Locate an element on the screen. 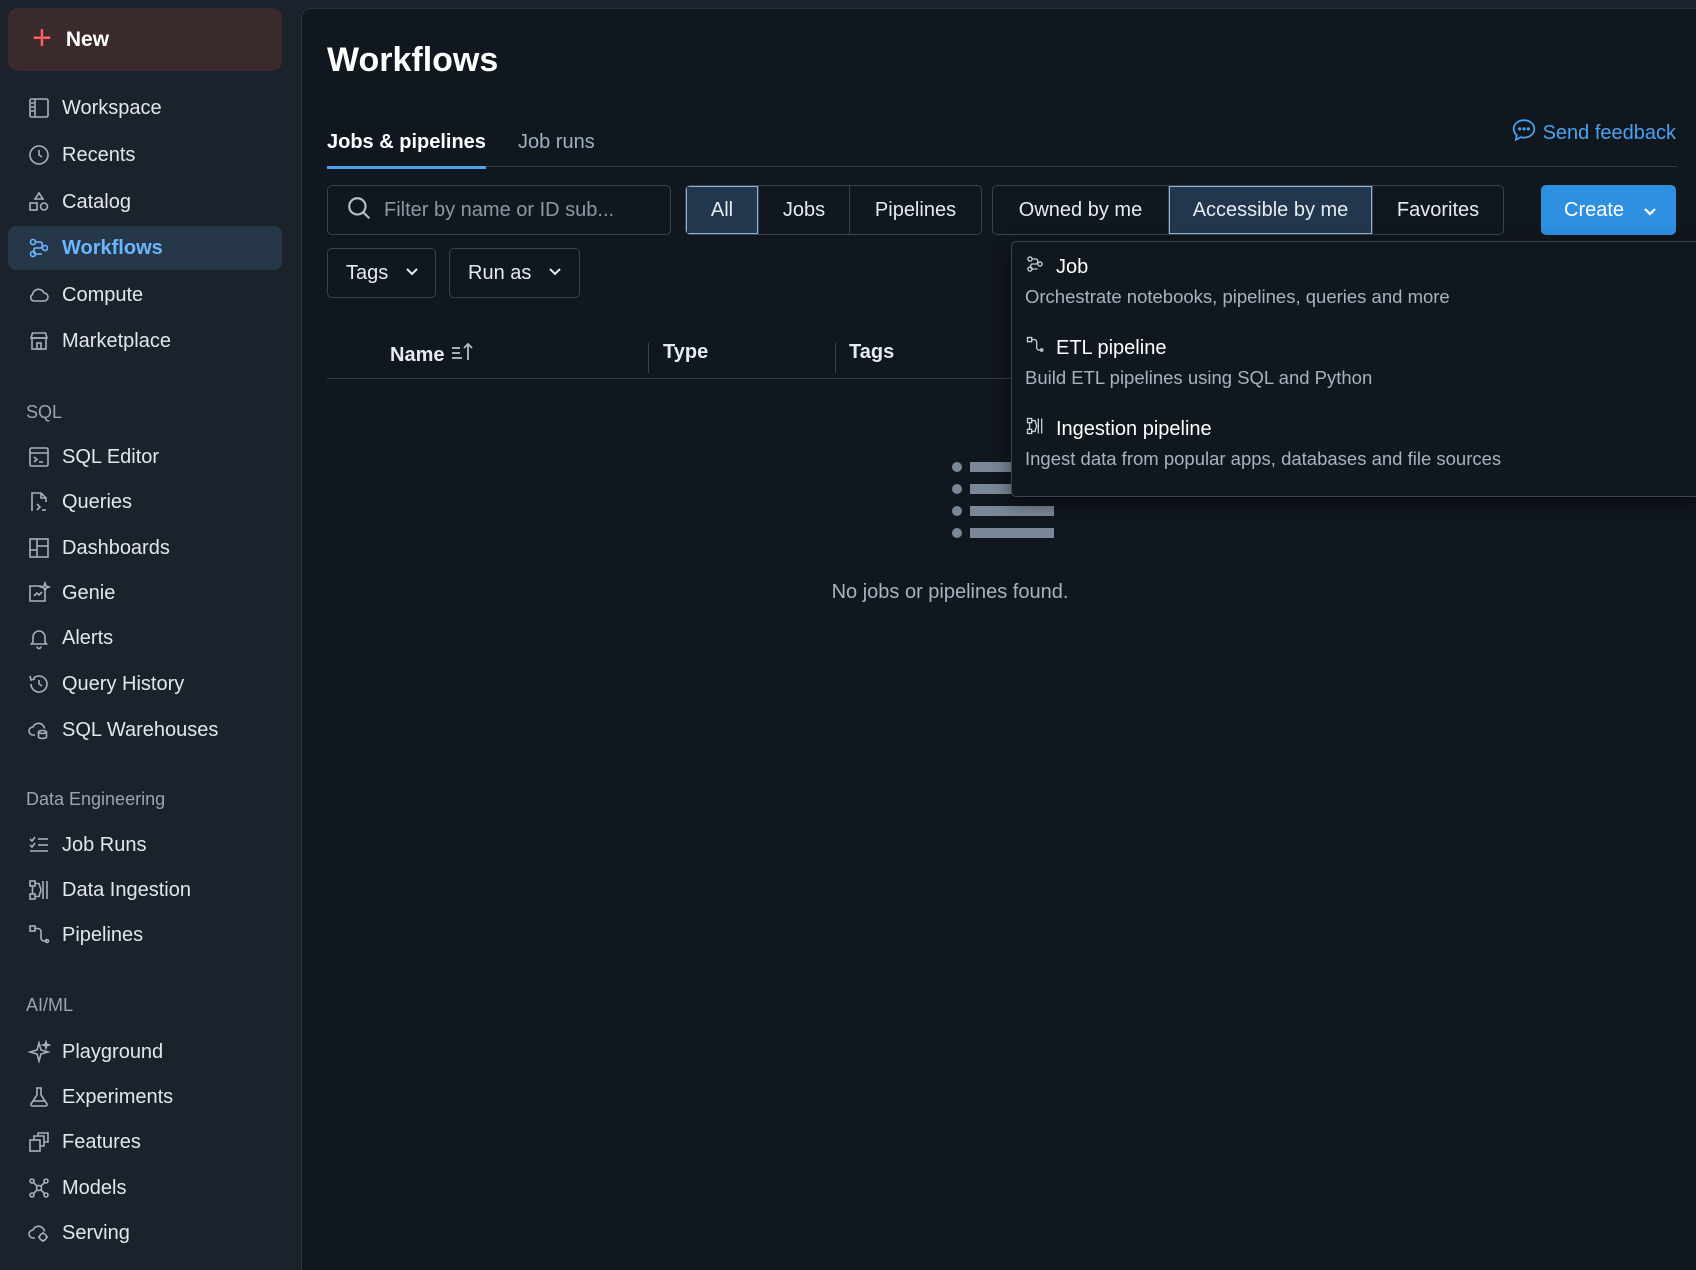 The height and width of the screenshot is (1270, 1696). sparkle-icon is located at coordinates (39, 1052).